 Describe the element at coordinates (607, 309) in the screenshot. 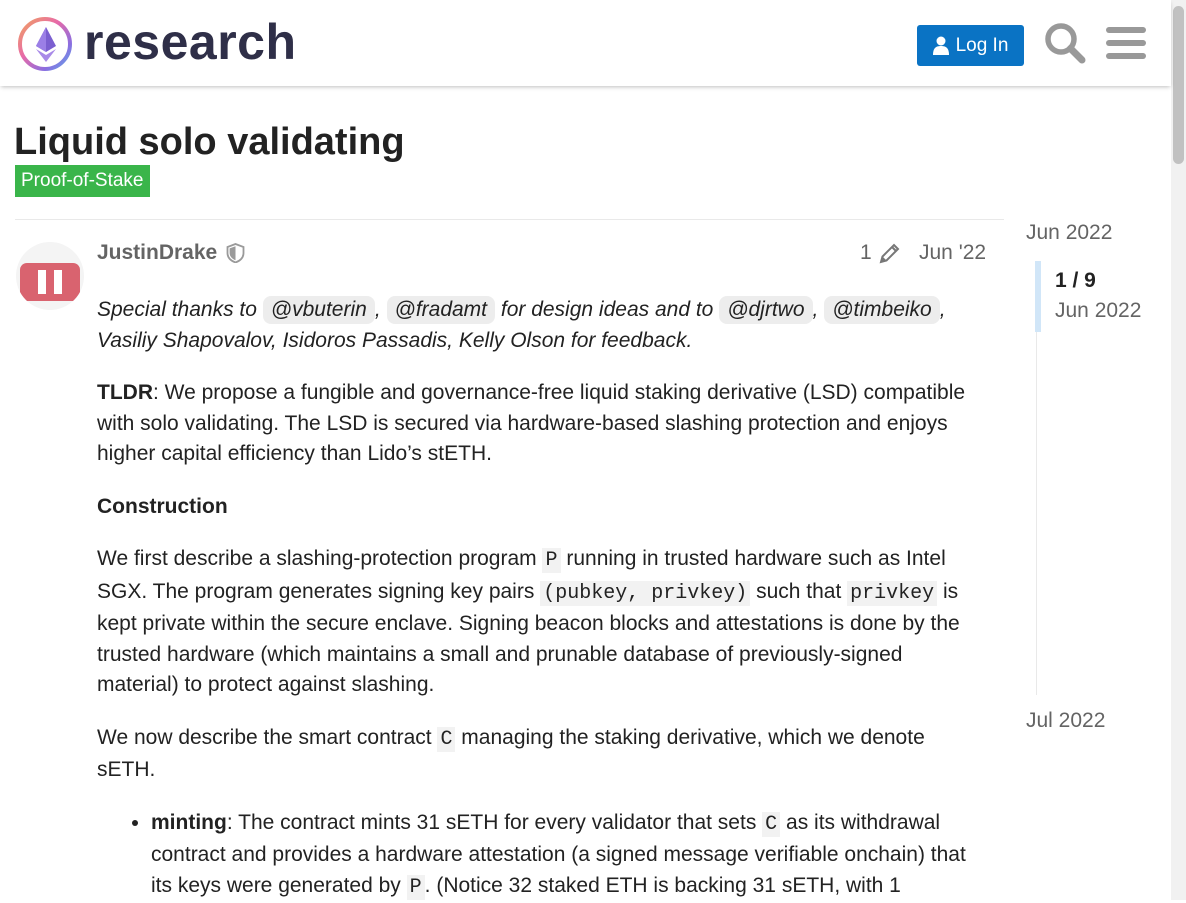

I see `thanks-middle: for design ideas and to` at that location.